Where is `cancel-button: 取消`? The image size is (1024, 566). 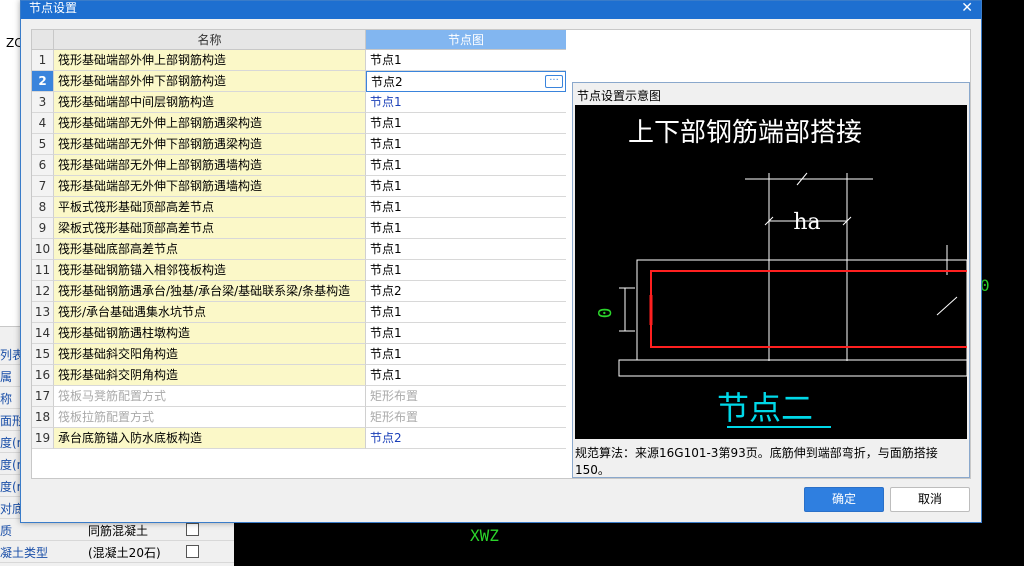 cancel-button: 取消 is located at coordinates (930, 499).